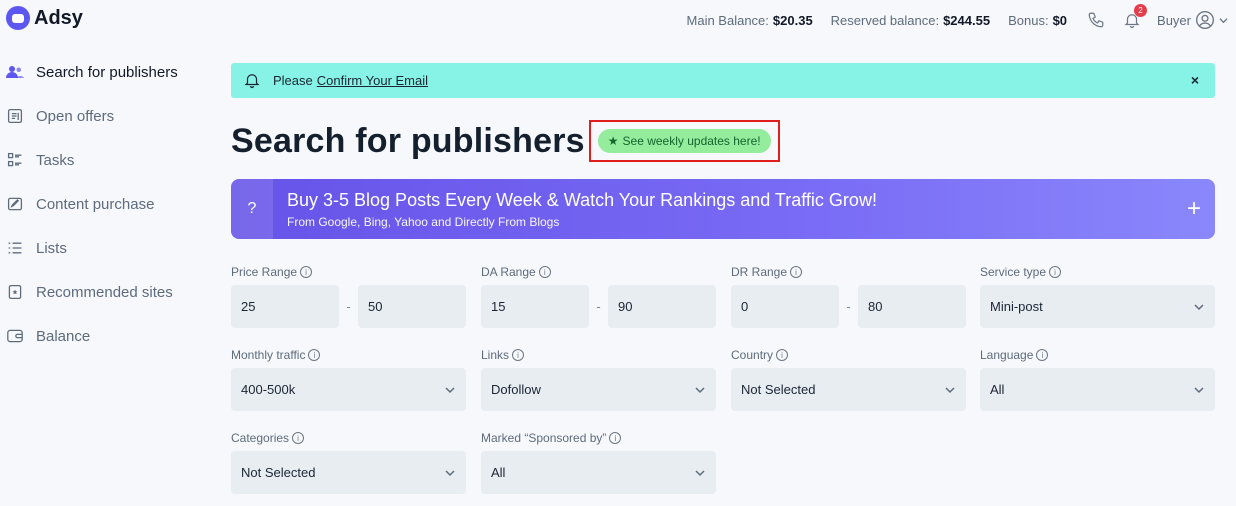  I want to click on notifications-badge: 2, so click(1141, 10).